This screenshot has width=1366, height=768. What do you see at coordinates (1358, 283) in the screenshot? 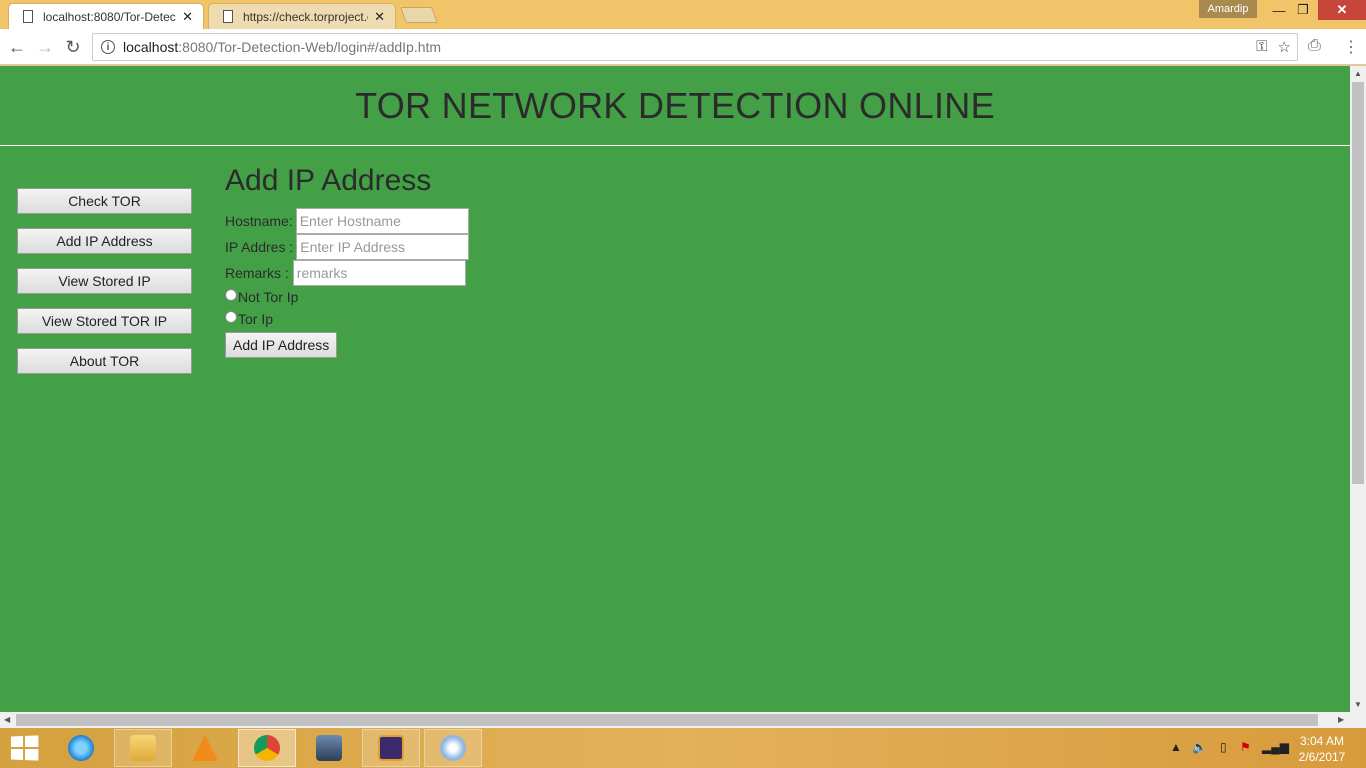
I see `vertical-scroll-thumb` at bounding box center [1358, 283].